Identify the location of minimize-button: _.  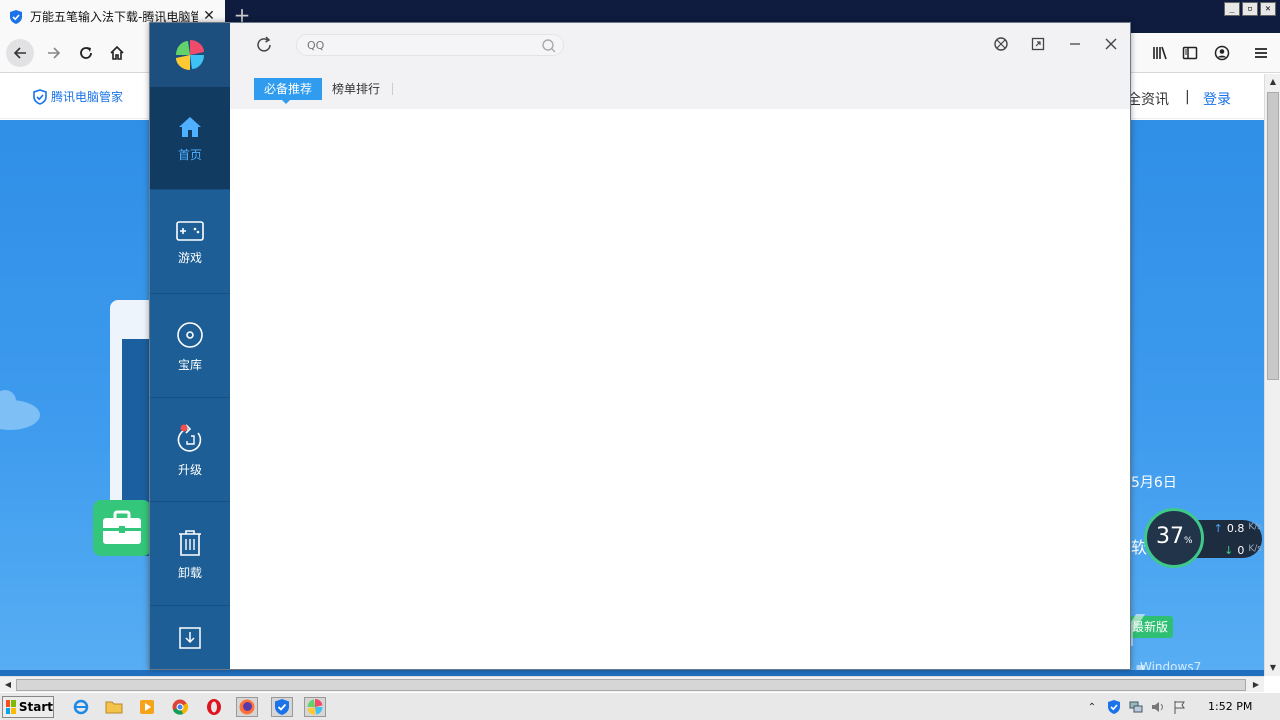
(1232, 9).